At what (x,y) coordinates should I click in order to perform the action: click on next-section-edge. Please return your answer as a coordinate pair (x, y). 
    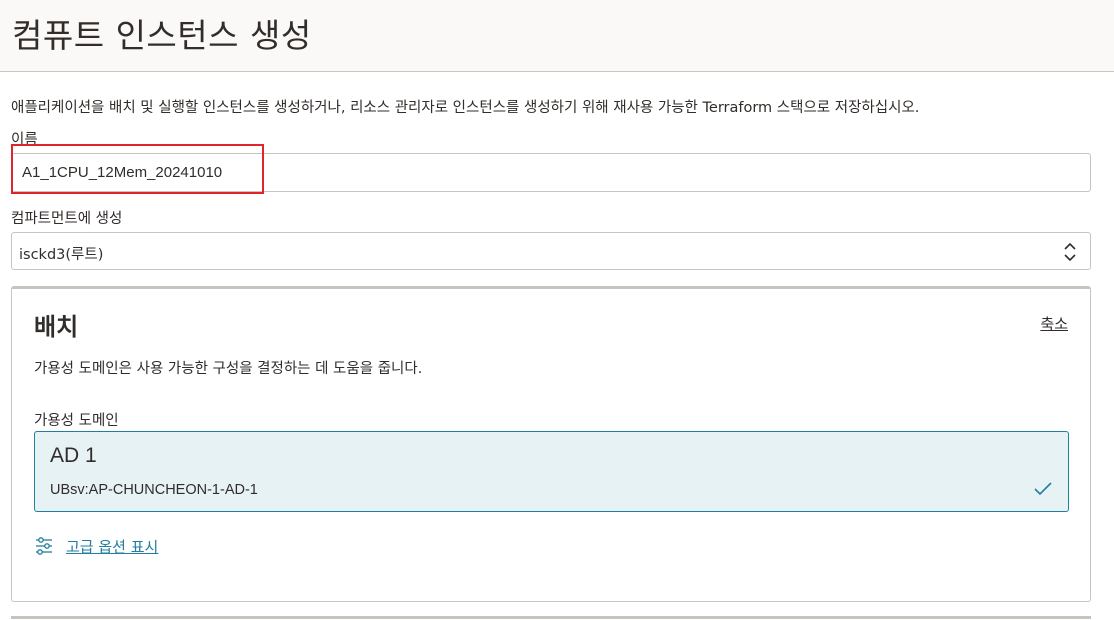
    Looking at the image, I should click on (551, 618).